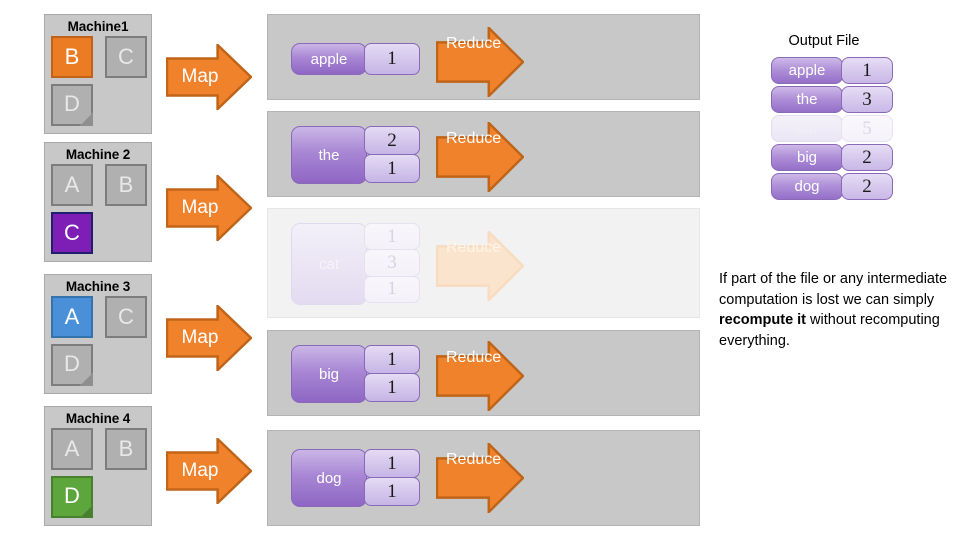  What do you see at coordinates (98, 342) in the screenshot?
I see `machine-3-tile-grid: A C D` at bounding box center [98, 342].